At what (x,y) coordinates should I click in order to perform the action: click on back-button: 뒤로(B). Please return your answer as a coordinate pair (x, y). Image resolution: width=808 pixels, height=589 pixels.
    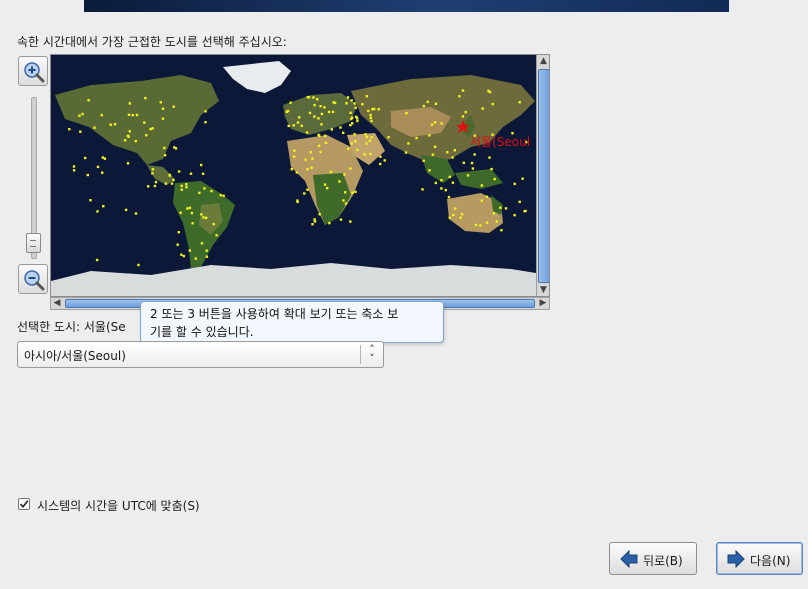
    Looking at the image, I should click on (653, 558).